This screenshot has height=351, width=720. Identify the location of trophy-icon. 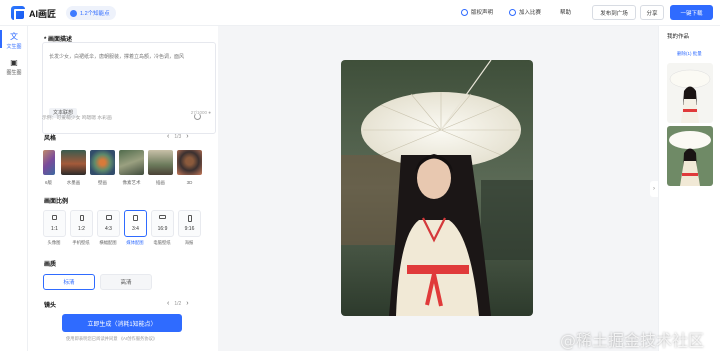
(512, 12).